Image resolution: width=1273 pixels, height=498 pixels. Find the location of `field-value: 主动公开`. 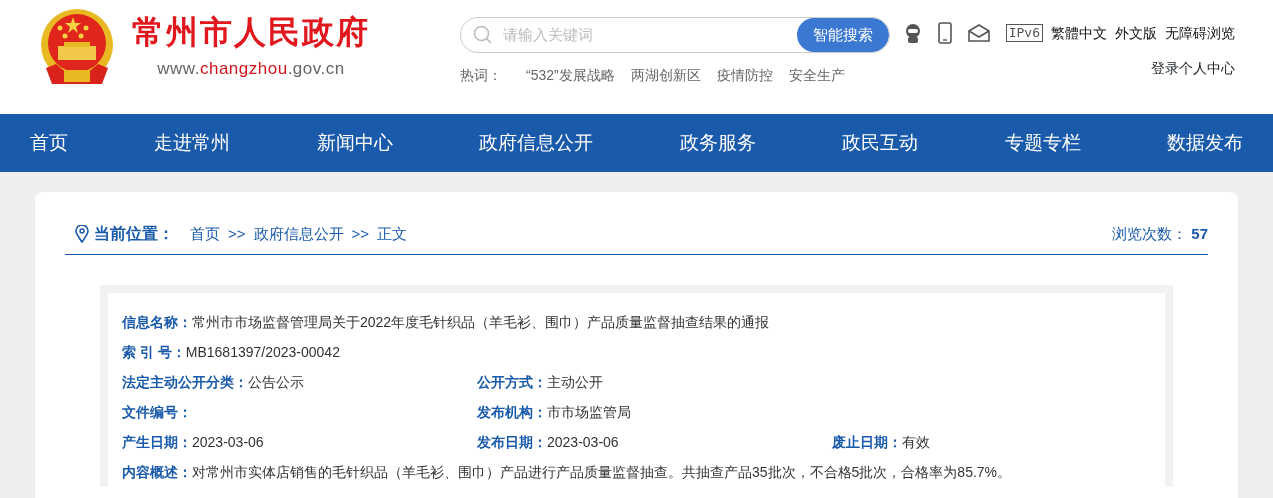

field-value: 主动公开 is located at coordinates (575, 381).